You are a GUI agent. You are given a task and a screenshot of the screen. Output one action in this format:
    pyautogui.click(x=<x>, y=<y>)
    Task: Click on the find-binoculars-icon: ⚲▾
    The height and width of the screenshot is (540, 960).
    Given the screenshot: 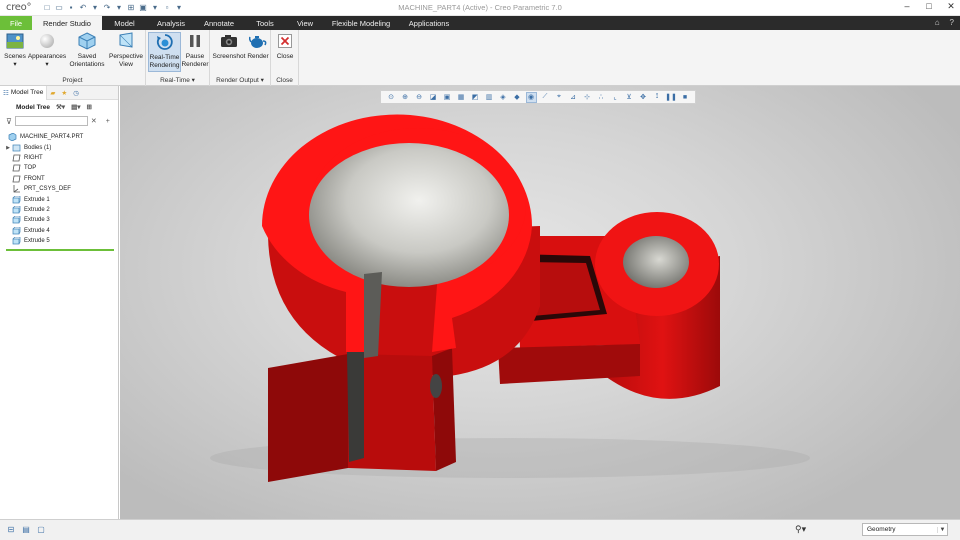 What is the action you would take?
    pyautogui.click(x=800, y=529)
    